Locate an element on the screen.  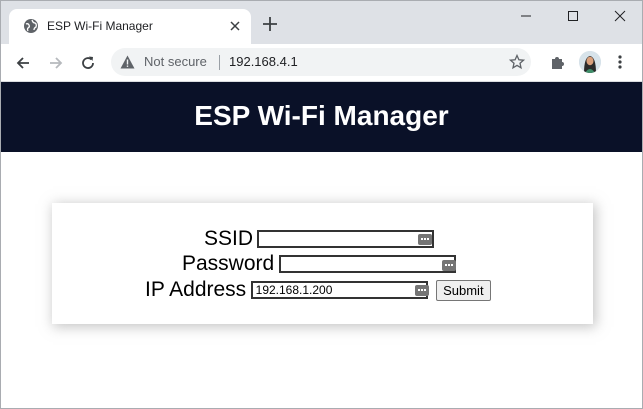
profile-picture is located at coordinates (590, 62).